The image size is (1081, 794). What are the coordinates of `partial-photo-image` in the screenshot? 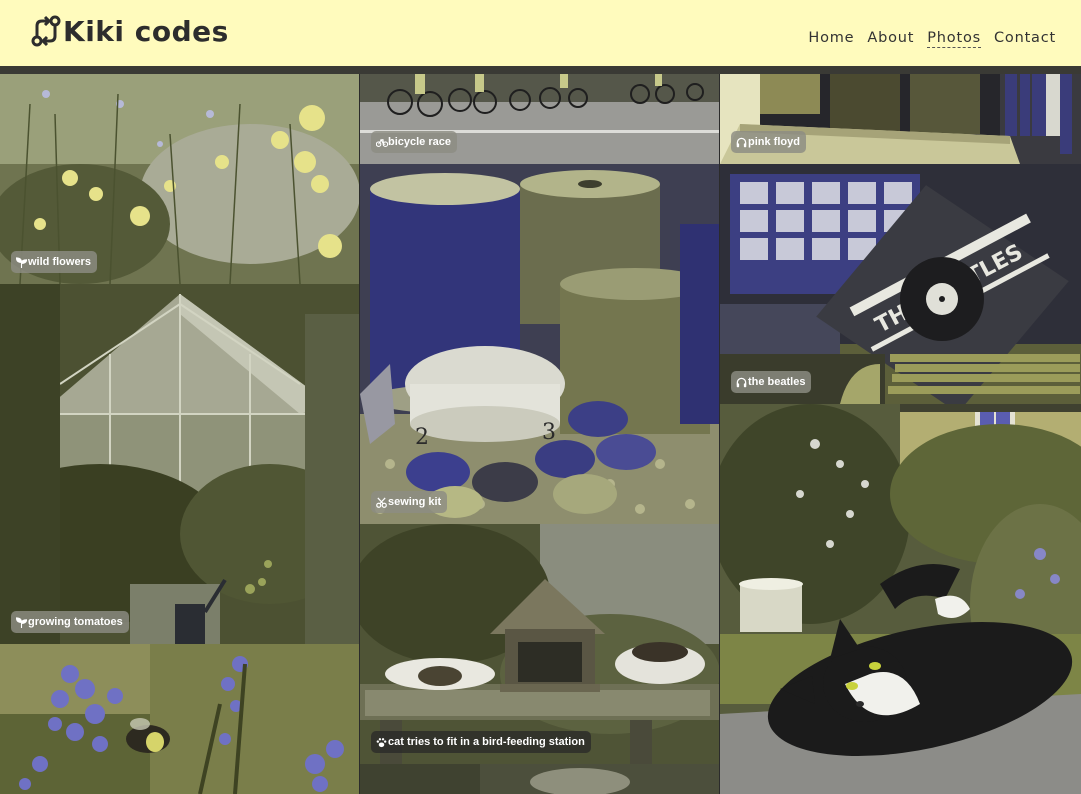 It's located at (539, 779).